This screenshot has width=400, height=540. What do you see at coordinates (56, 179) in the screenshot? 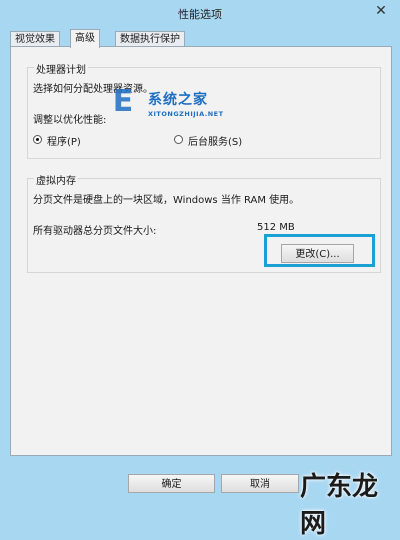
I see `virtual-memory-title: 虚拟内存` at bounding box center [56, 179].